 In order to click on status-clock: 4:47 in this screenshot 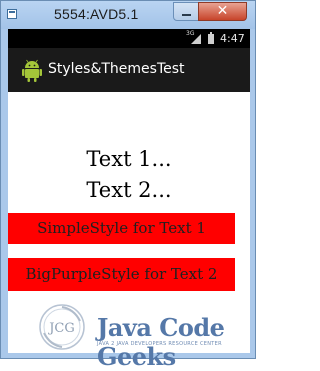, I will do `click(232, 38)`.